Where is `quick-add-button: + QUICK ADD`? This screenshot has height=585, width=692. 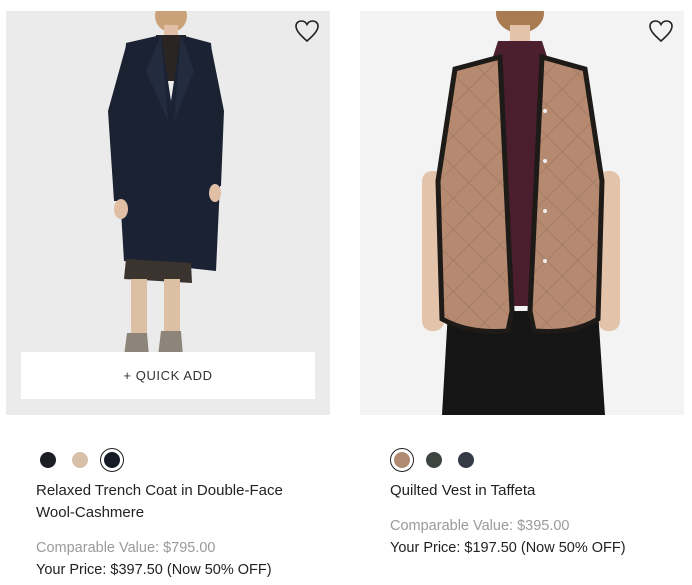
quick-add-button: + QUICK ADD is located at coordinates (168, 375).